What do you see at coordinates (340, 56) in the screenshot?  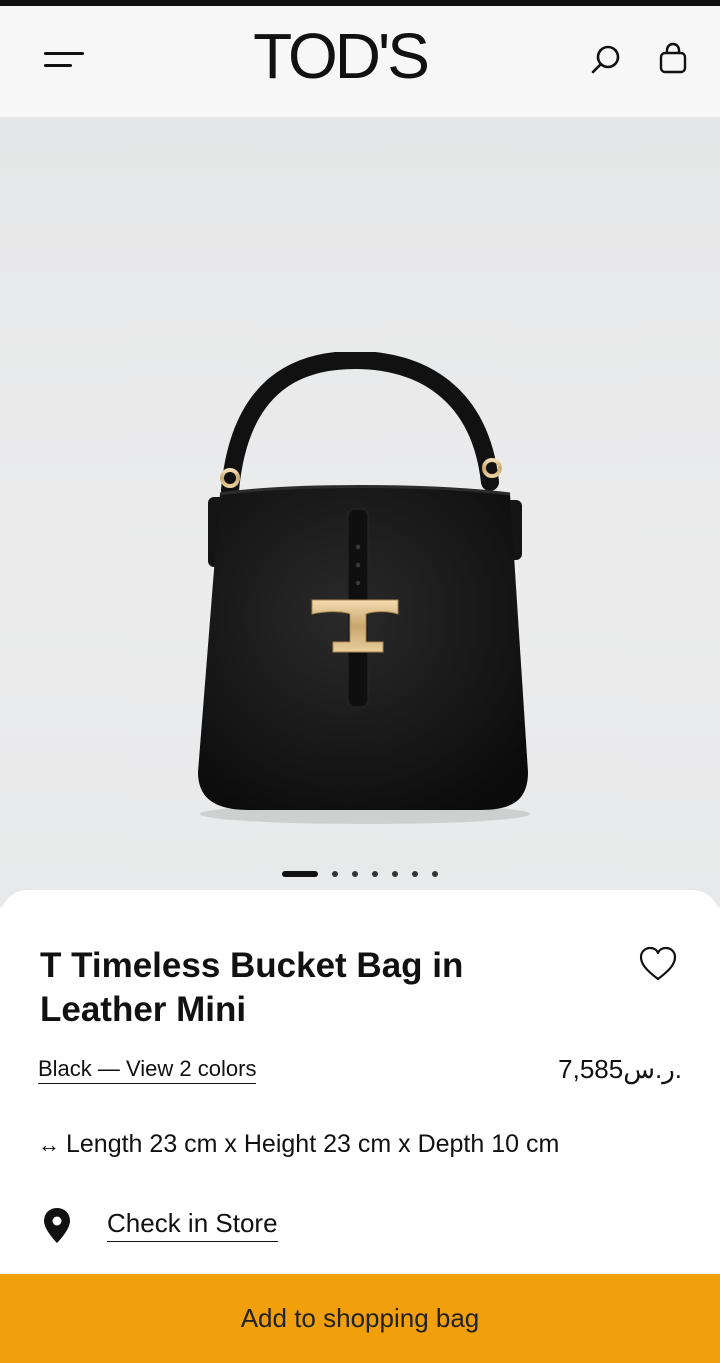 I see `brand-logo: TOD'S` at bounding box center [340, 56].